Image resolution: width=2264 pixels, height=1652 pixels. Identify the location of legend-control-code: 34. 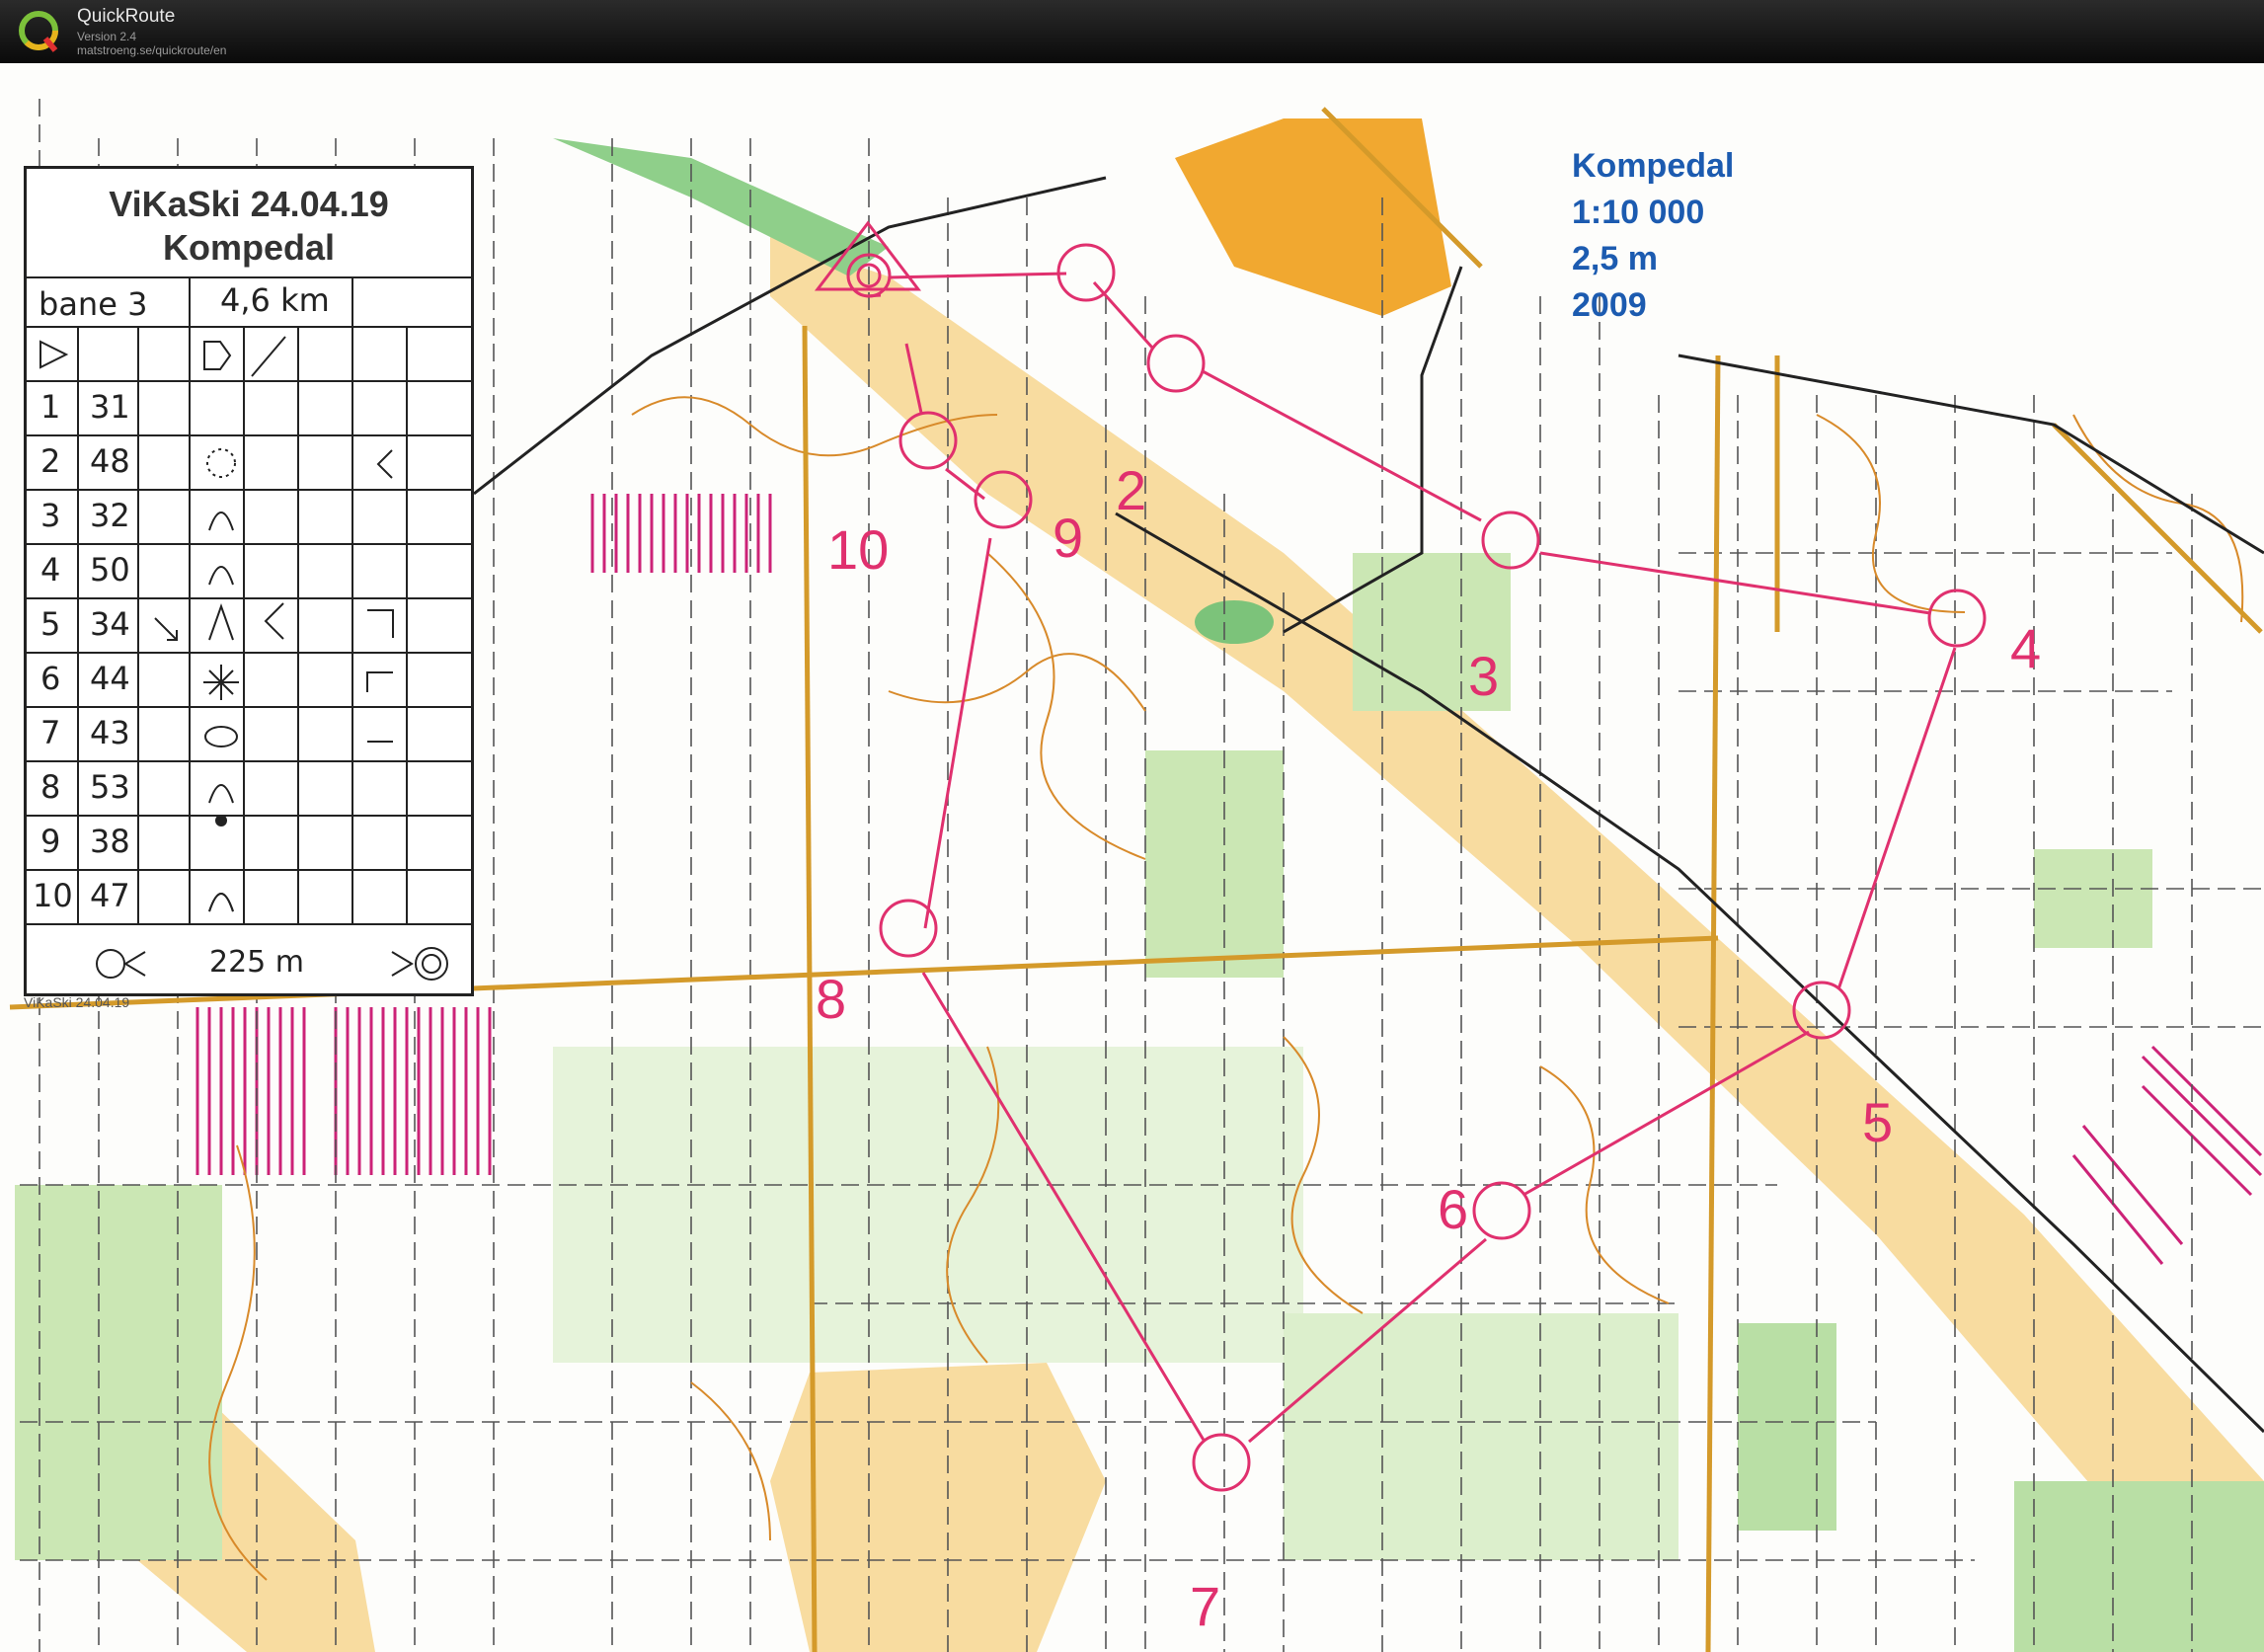
(110, 624).